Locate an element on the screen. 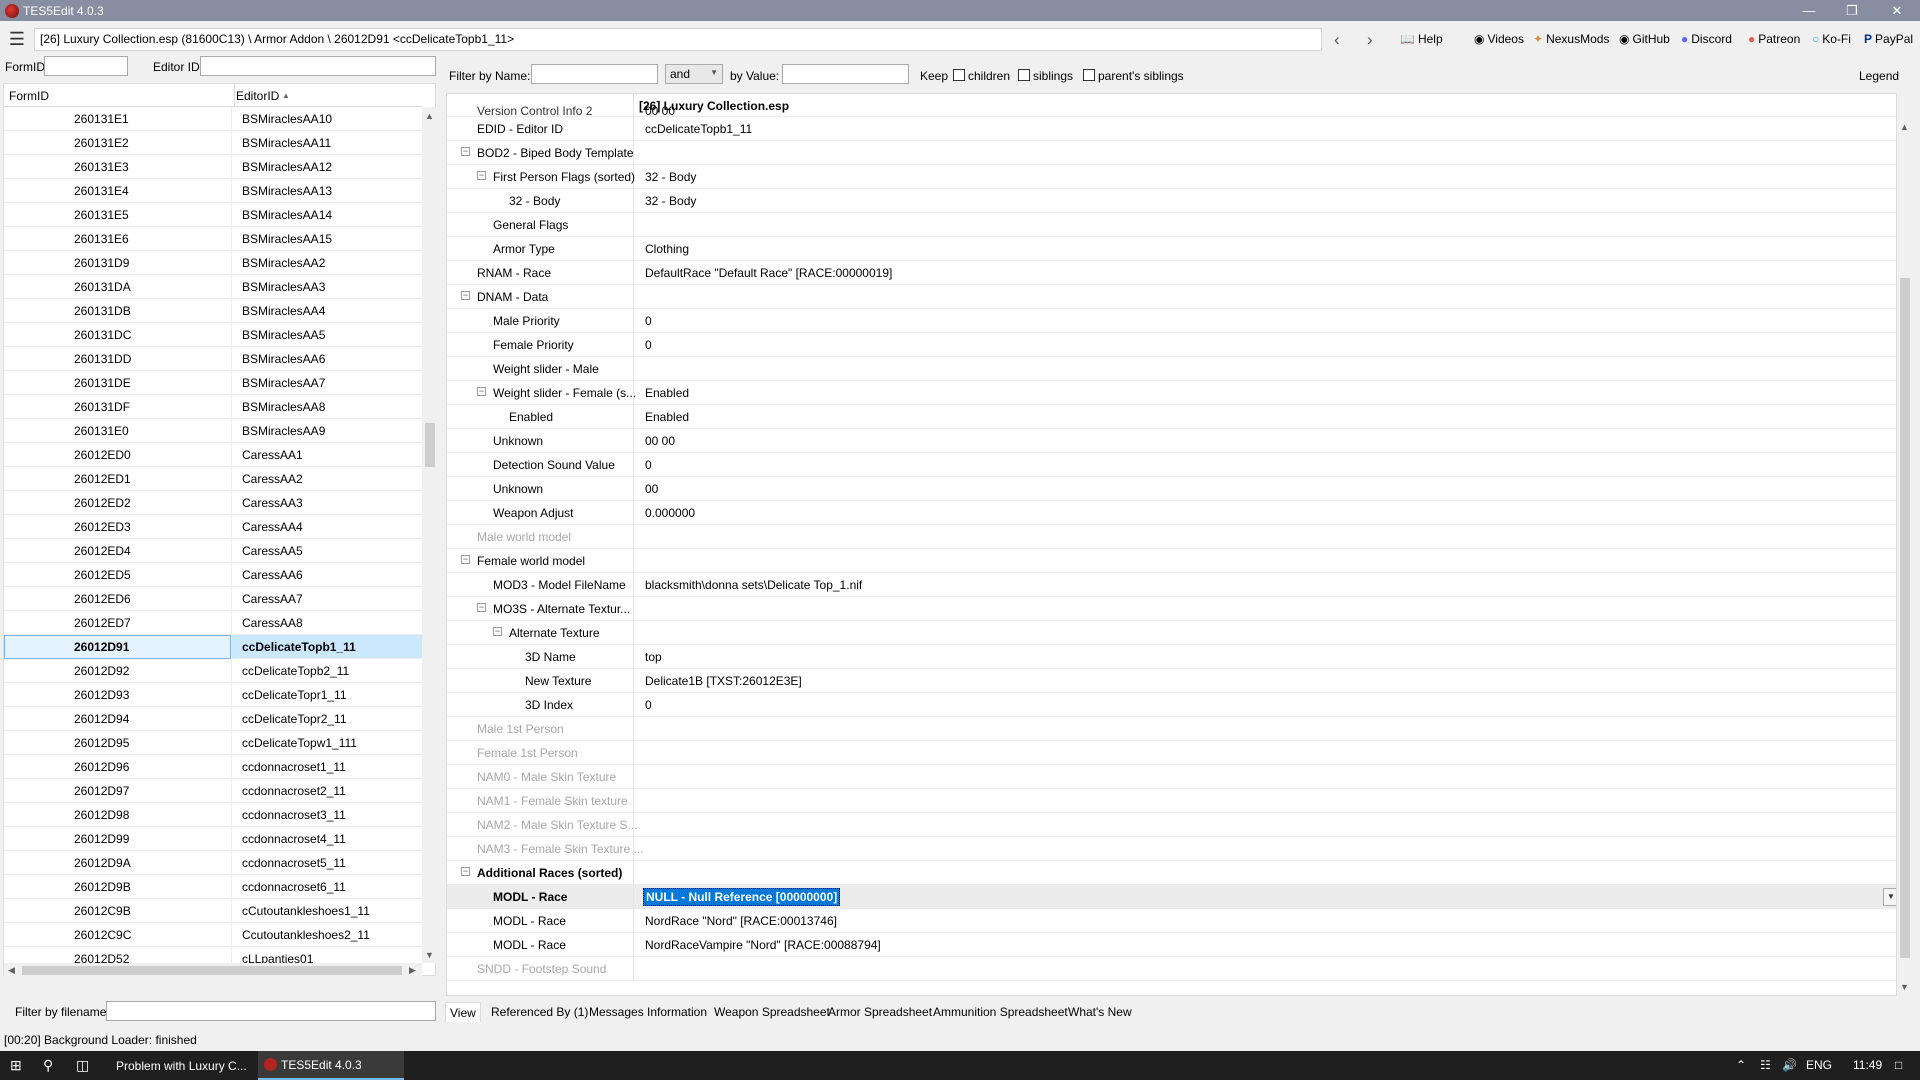 The image size is (1920, 1080). detail-row: Unknown 00 is located at coordinates (1171, 489).